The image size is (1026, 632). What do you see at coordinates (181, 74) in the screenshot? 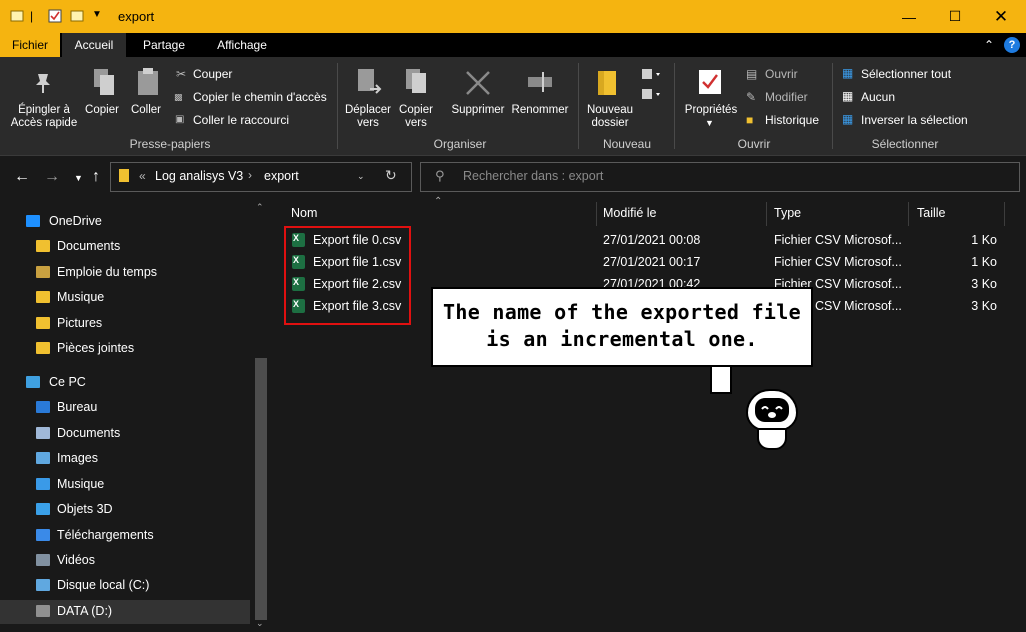
I see `cut-icon: ✂` at bounding box center [181, 74].